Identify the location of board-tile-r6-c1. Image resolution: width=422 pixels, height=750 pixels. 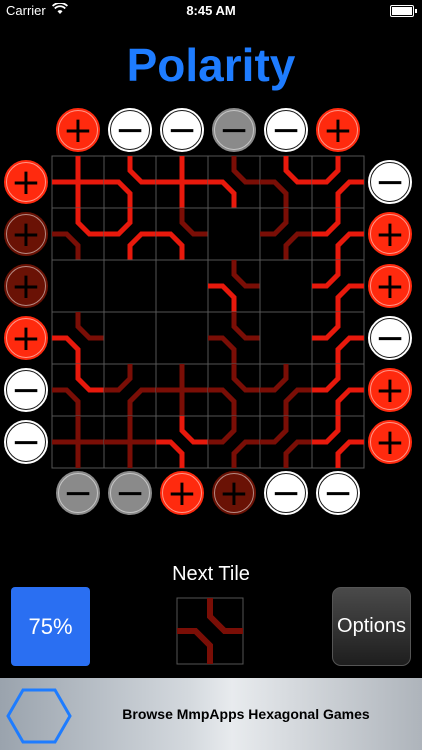
(78, 442).